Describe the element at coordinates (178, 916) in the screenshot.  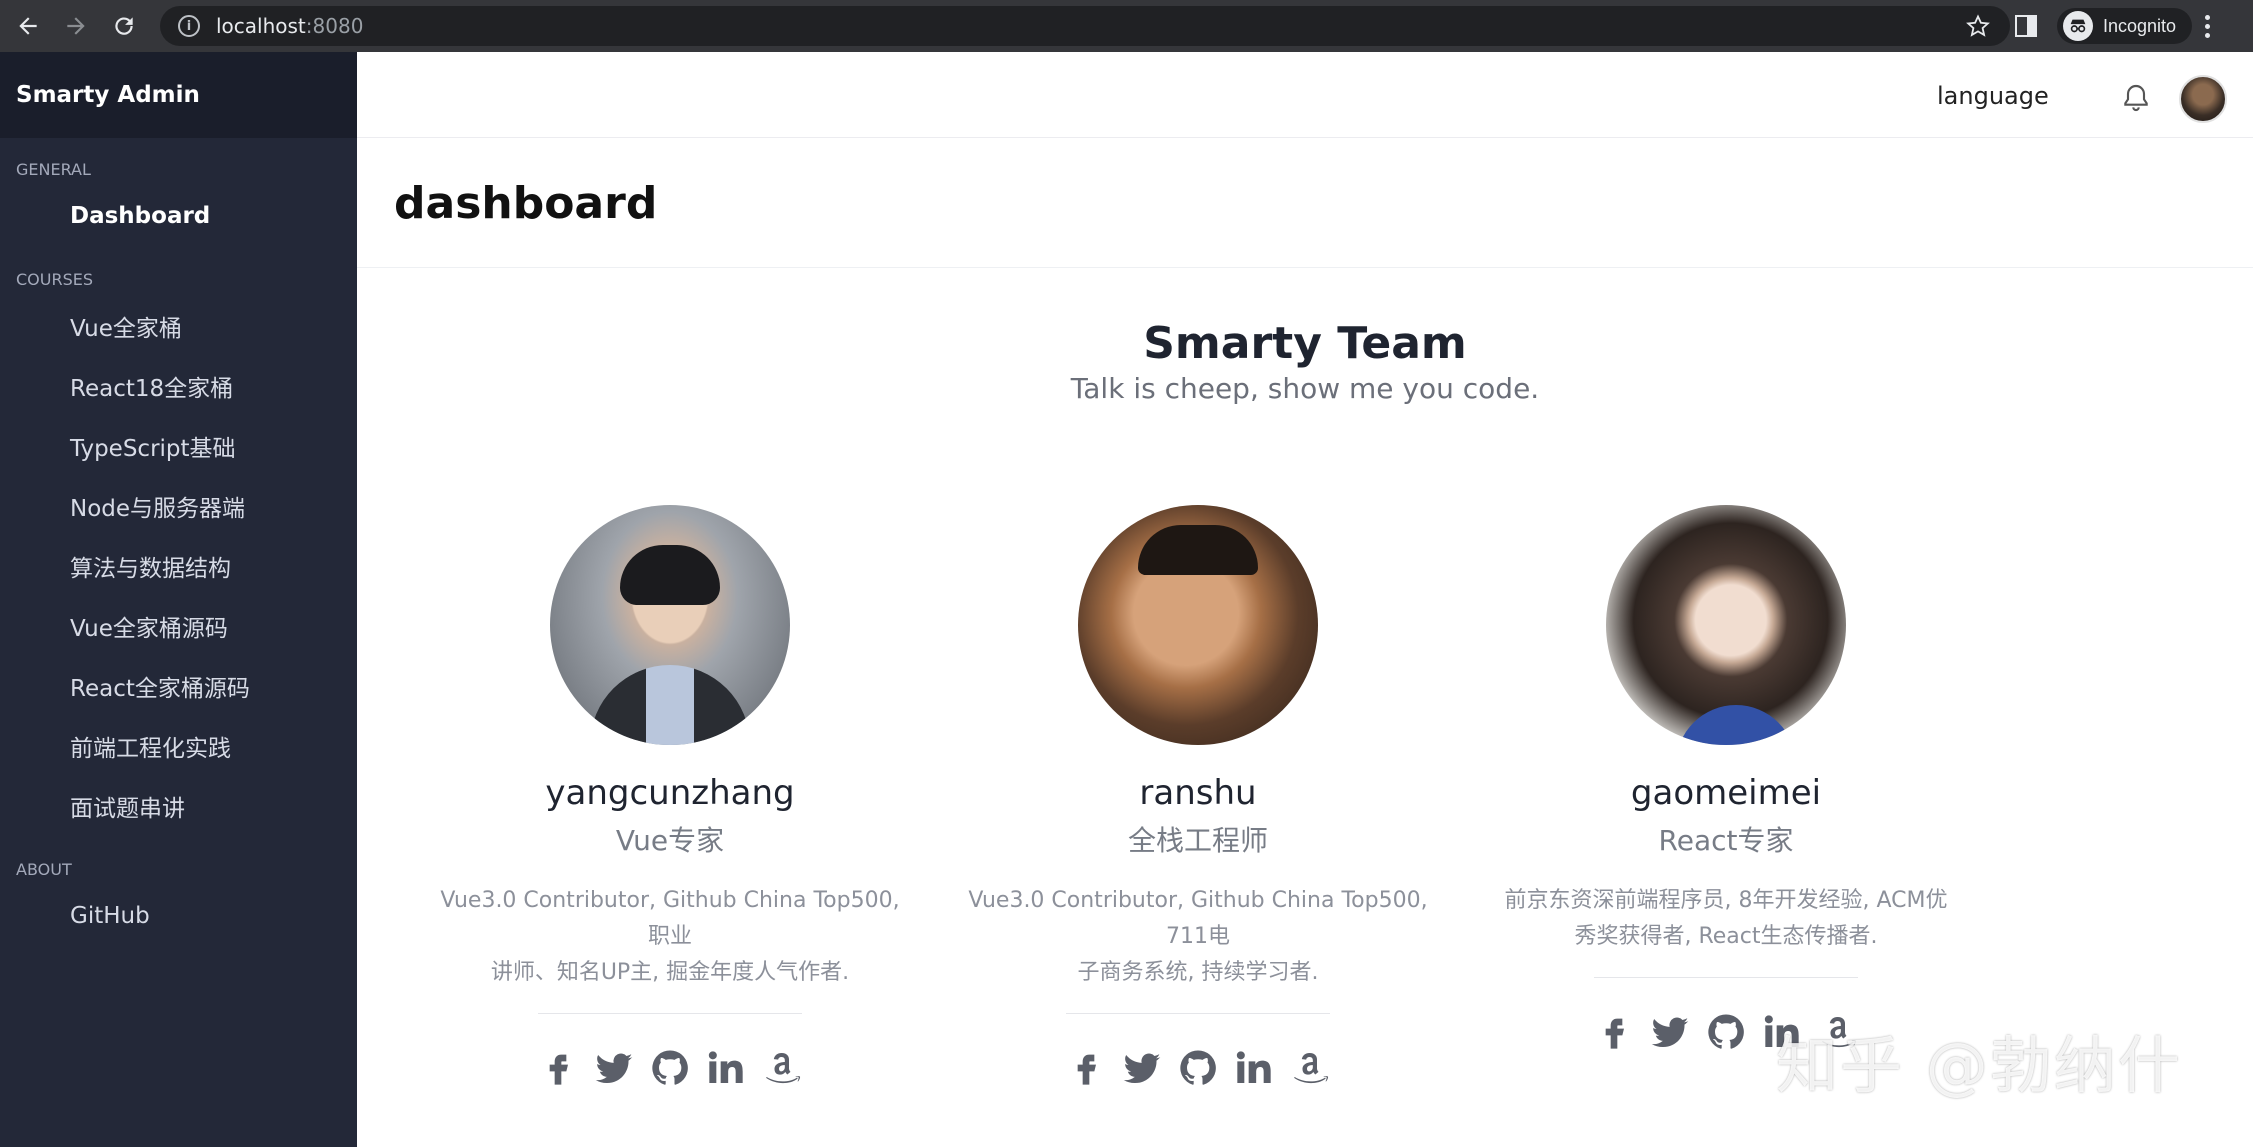
I see `sidebar-item-github: GitHub` at that location.